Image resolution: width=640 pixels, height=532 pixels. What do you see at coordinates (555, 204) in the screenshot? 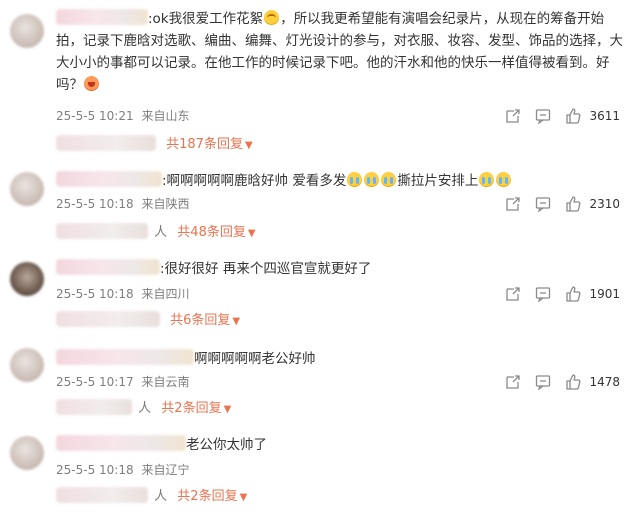
I see `comment-actions: 2310` at bounding box center [555, 204].